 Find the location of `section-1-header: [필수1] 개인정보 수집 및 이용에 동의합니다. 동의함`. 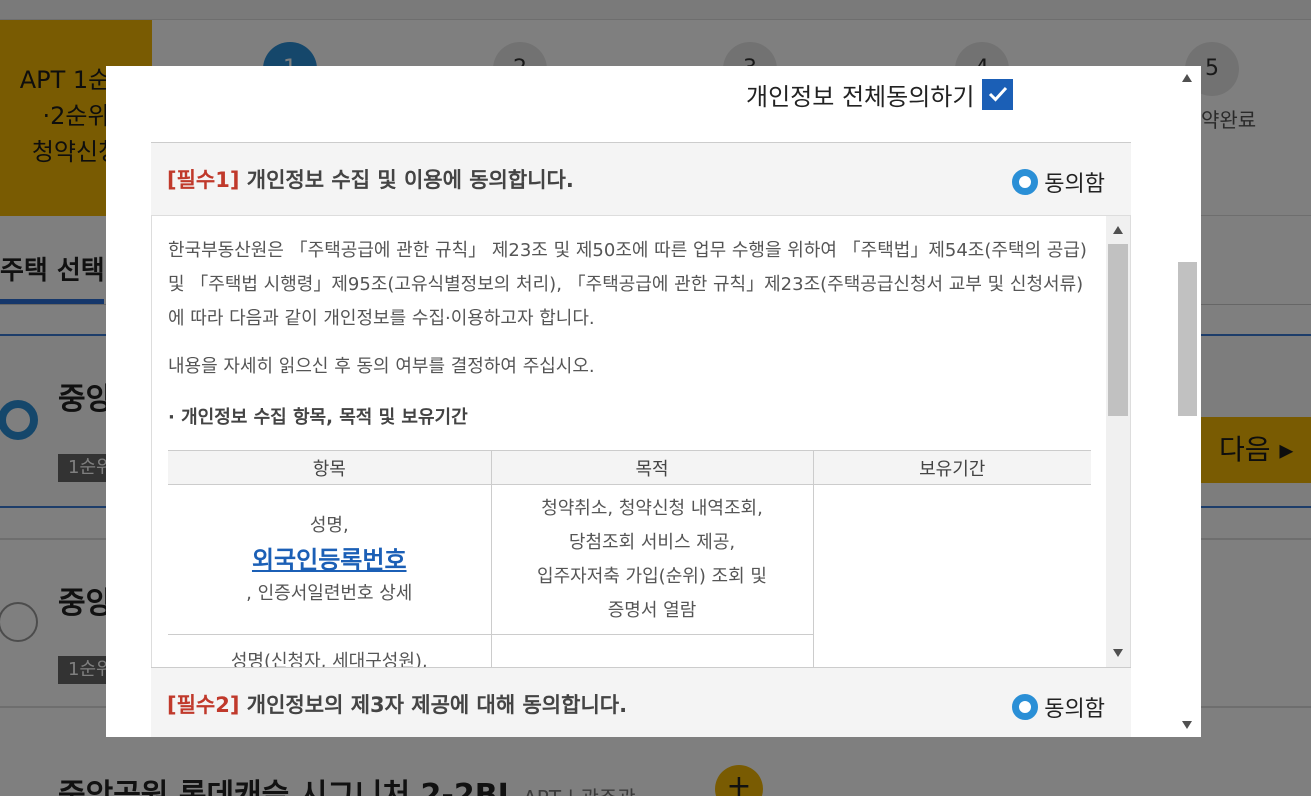

section-1-header: [필수1] 개인정보 수집 및 이용에 동의합니다. 동의함 is located at coordinates (641, 179).